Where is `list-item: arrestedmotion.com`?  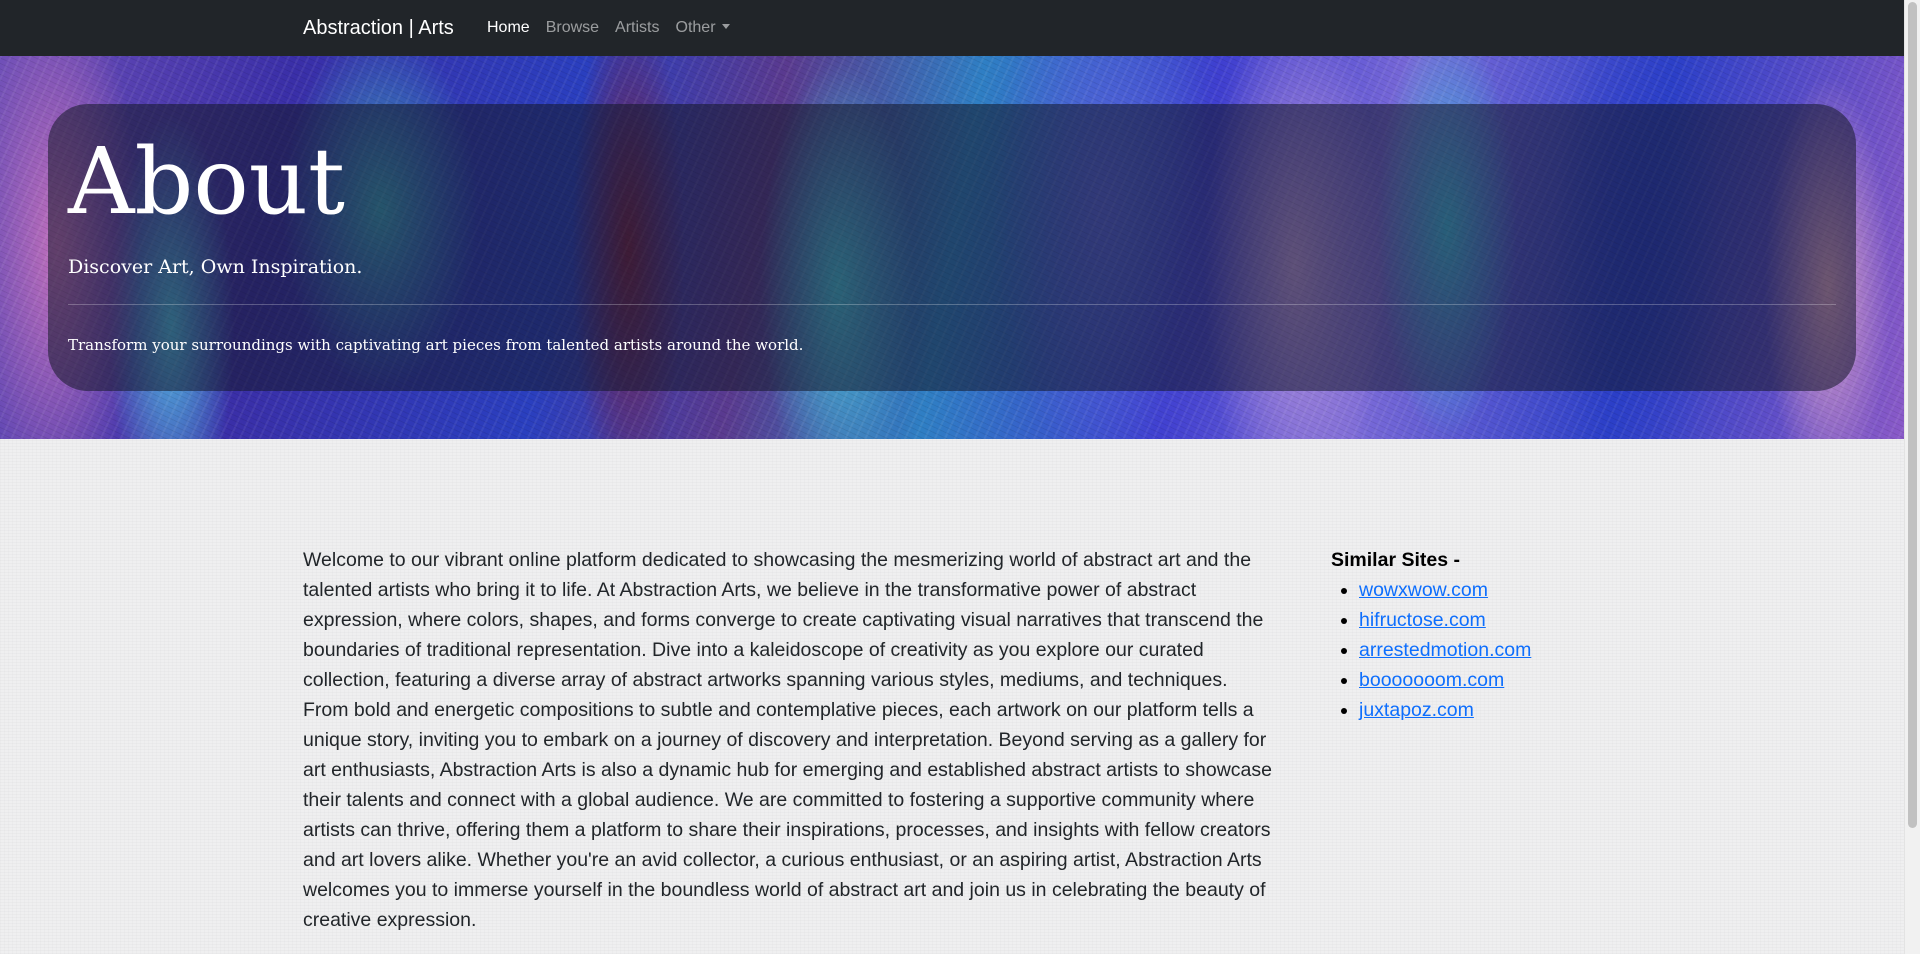
list-item: arrestedmotion.com is located at coordinates (1495, 650).